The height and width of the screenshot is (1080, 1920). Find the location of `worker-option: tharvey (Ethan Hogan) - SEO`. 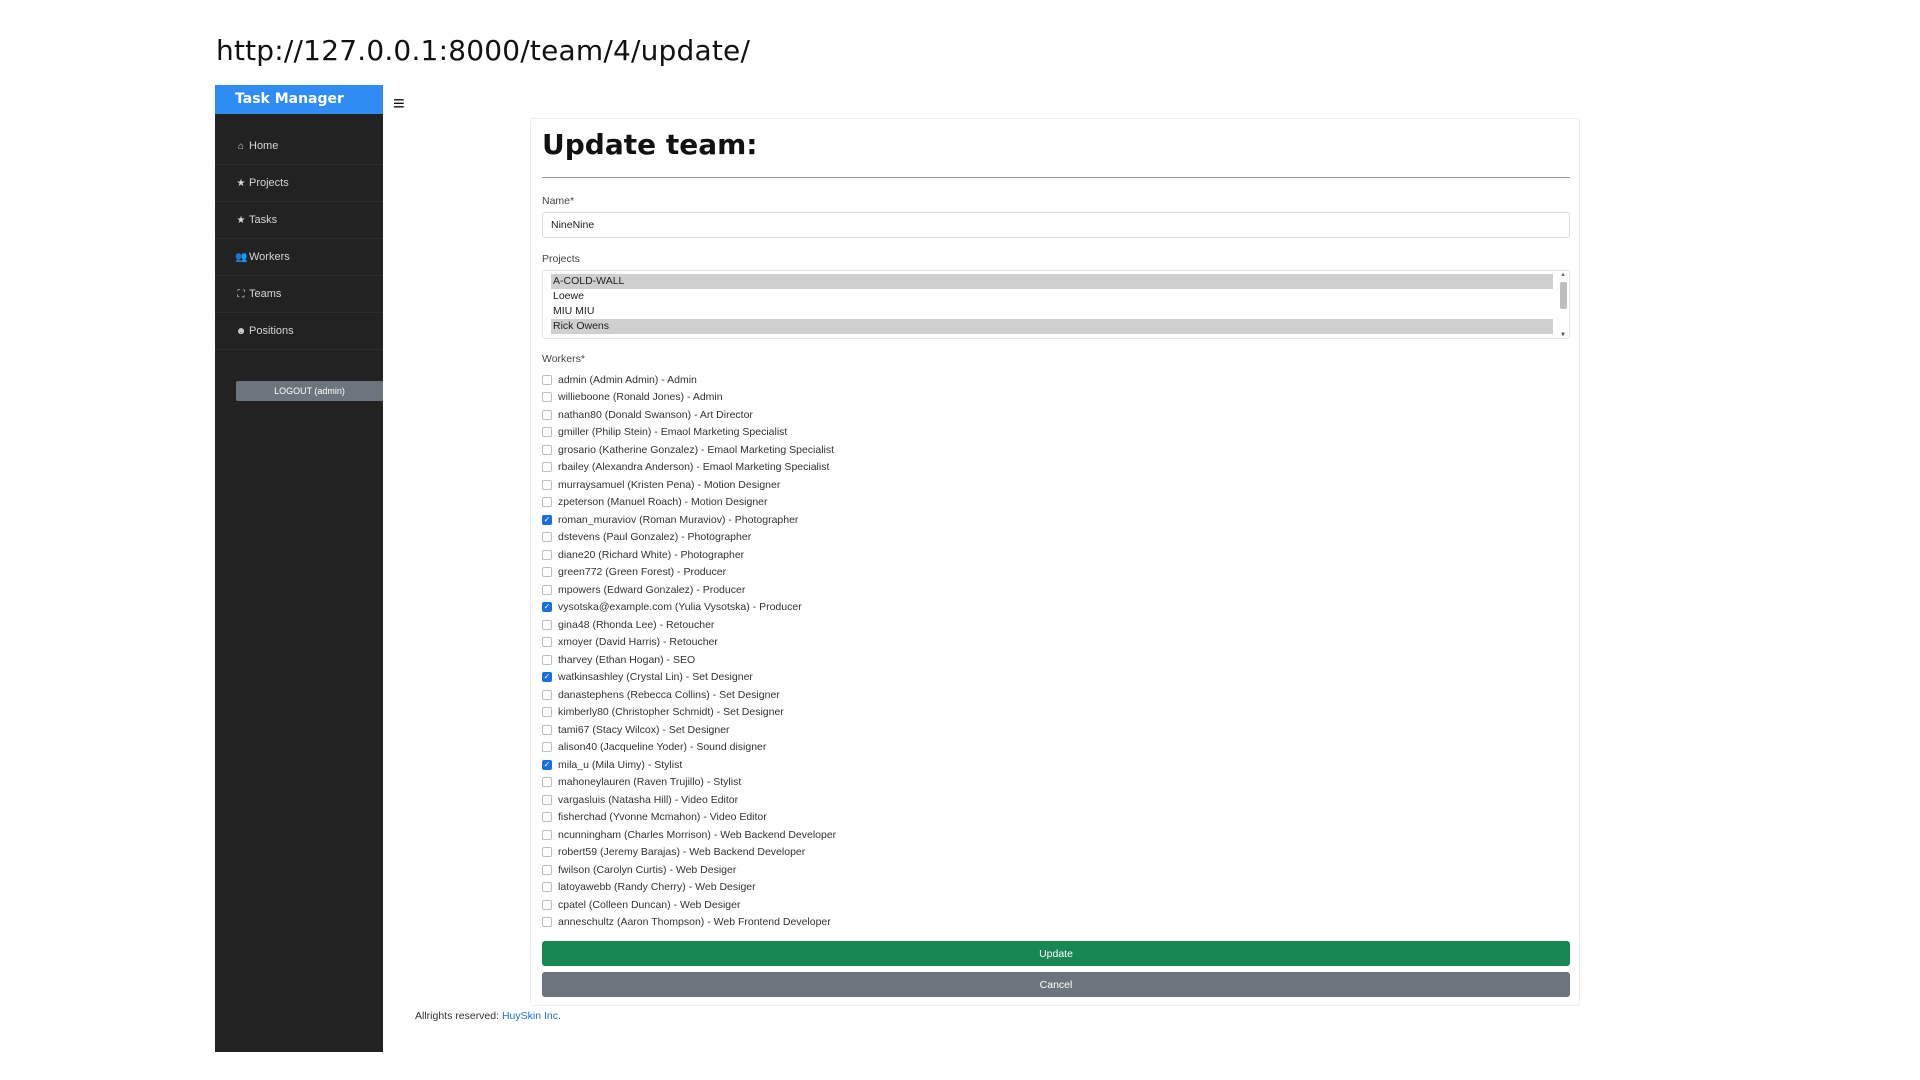

worker-option: tharvey (Ethan Hogan) - SEO is located at coordinates (689, 660).